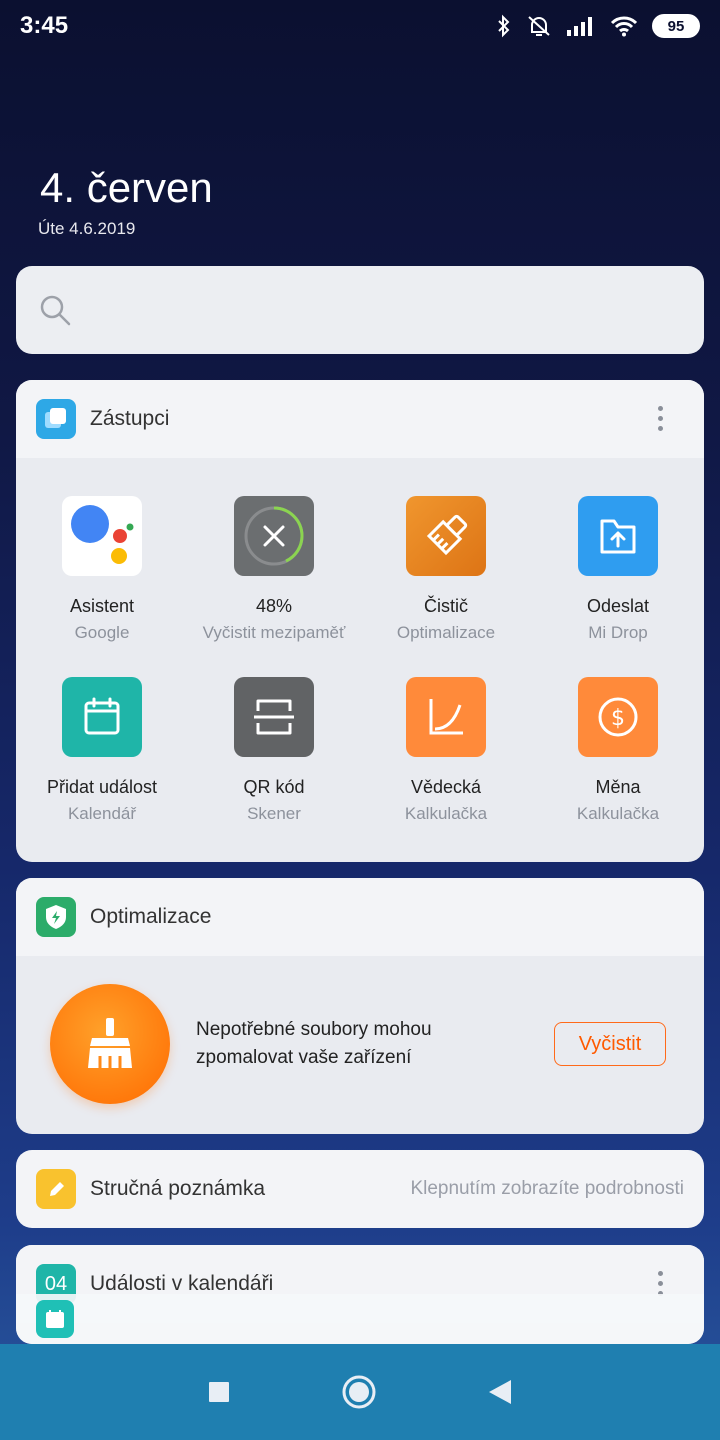  What do you see at coordinates (446, 632) in the screenshot?
I see `shortcut-sub: Optimalizace` at bounding box center [446, 632].